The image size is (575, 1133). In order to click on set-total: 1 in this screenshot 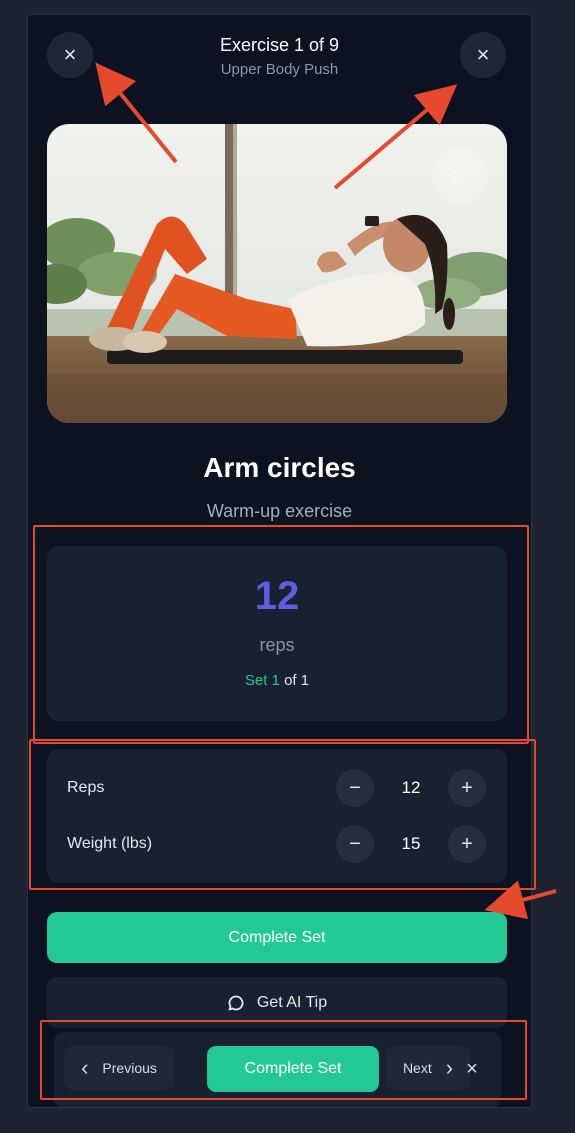, I will do `click(305, 680)`.